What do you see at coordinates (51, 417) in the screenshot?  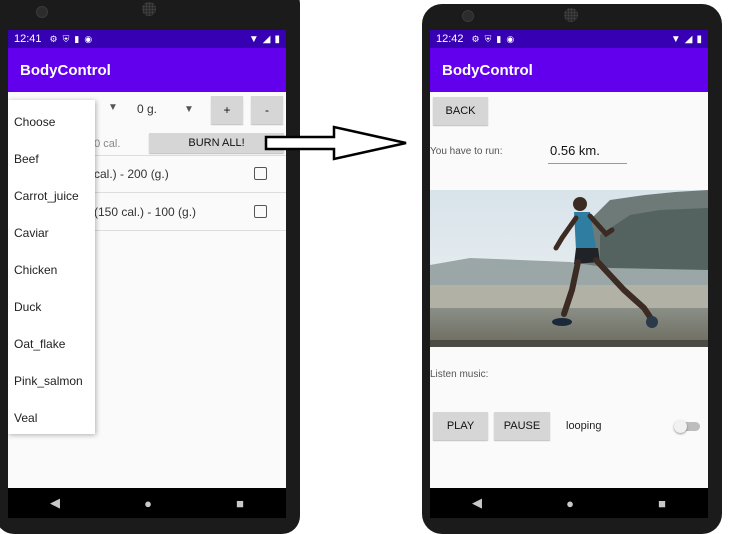 I see `dropdown-option-veal: Veal` at bounding box center [51, 417].